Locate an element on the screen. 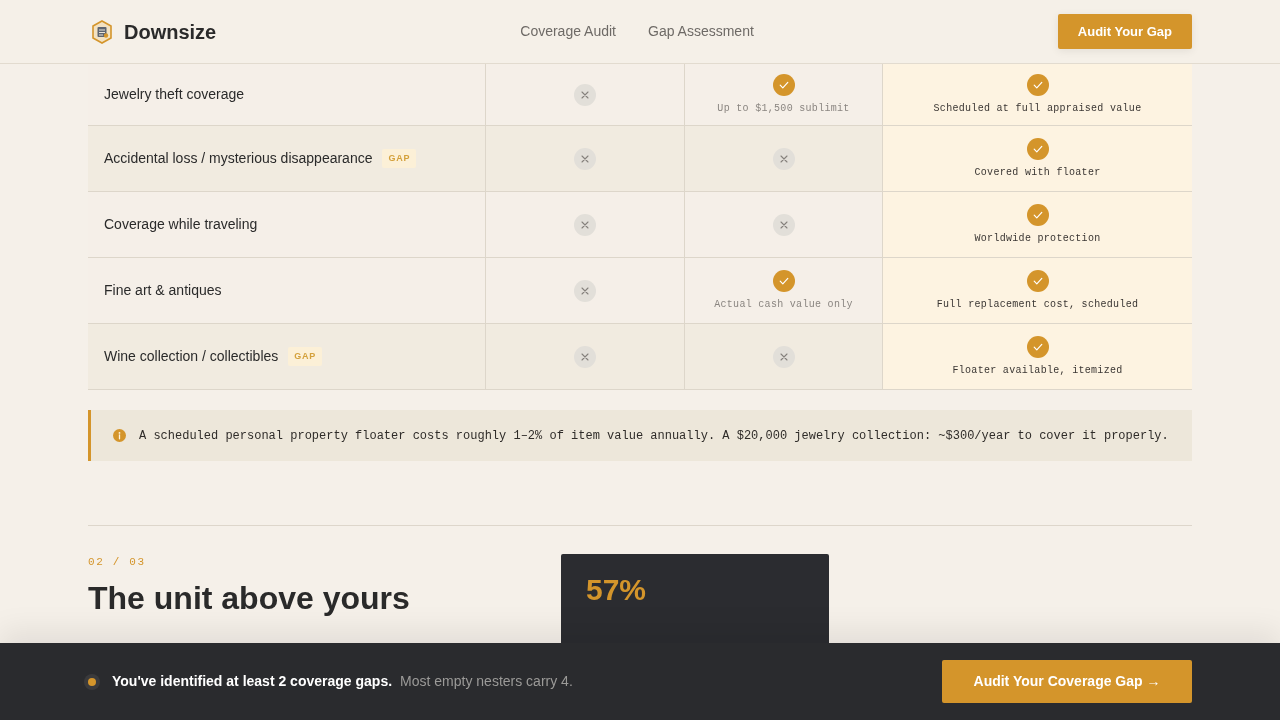 The image size is (1280, 720). nav-link: Coverage Audit is located at coordinates (568, 31).